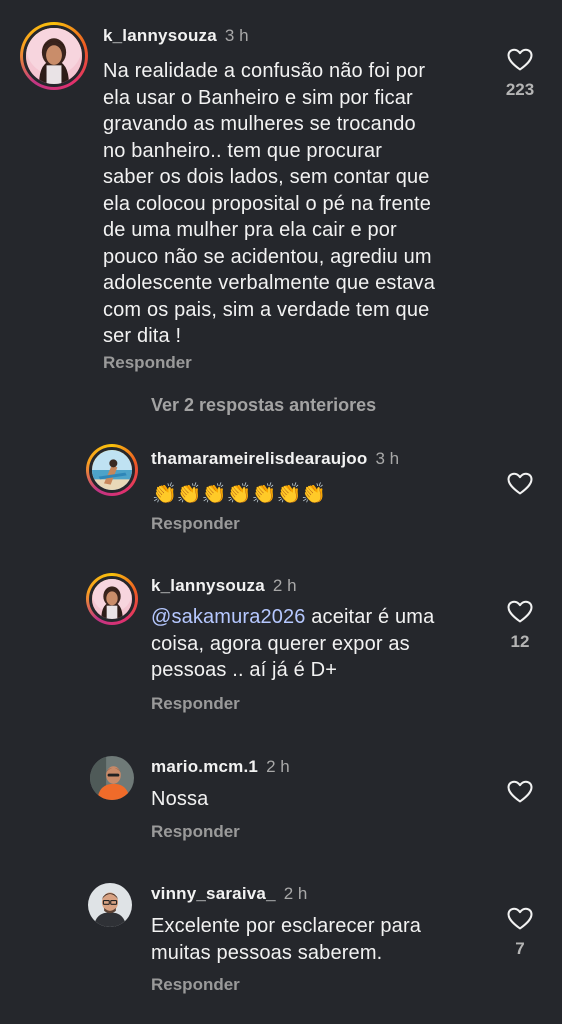  I want to click on like-button: 12, so click(520, 626).